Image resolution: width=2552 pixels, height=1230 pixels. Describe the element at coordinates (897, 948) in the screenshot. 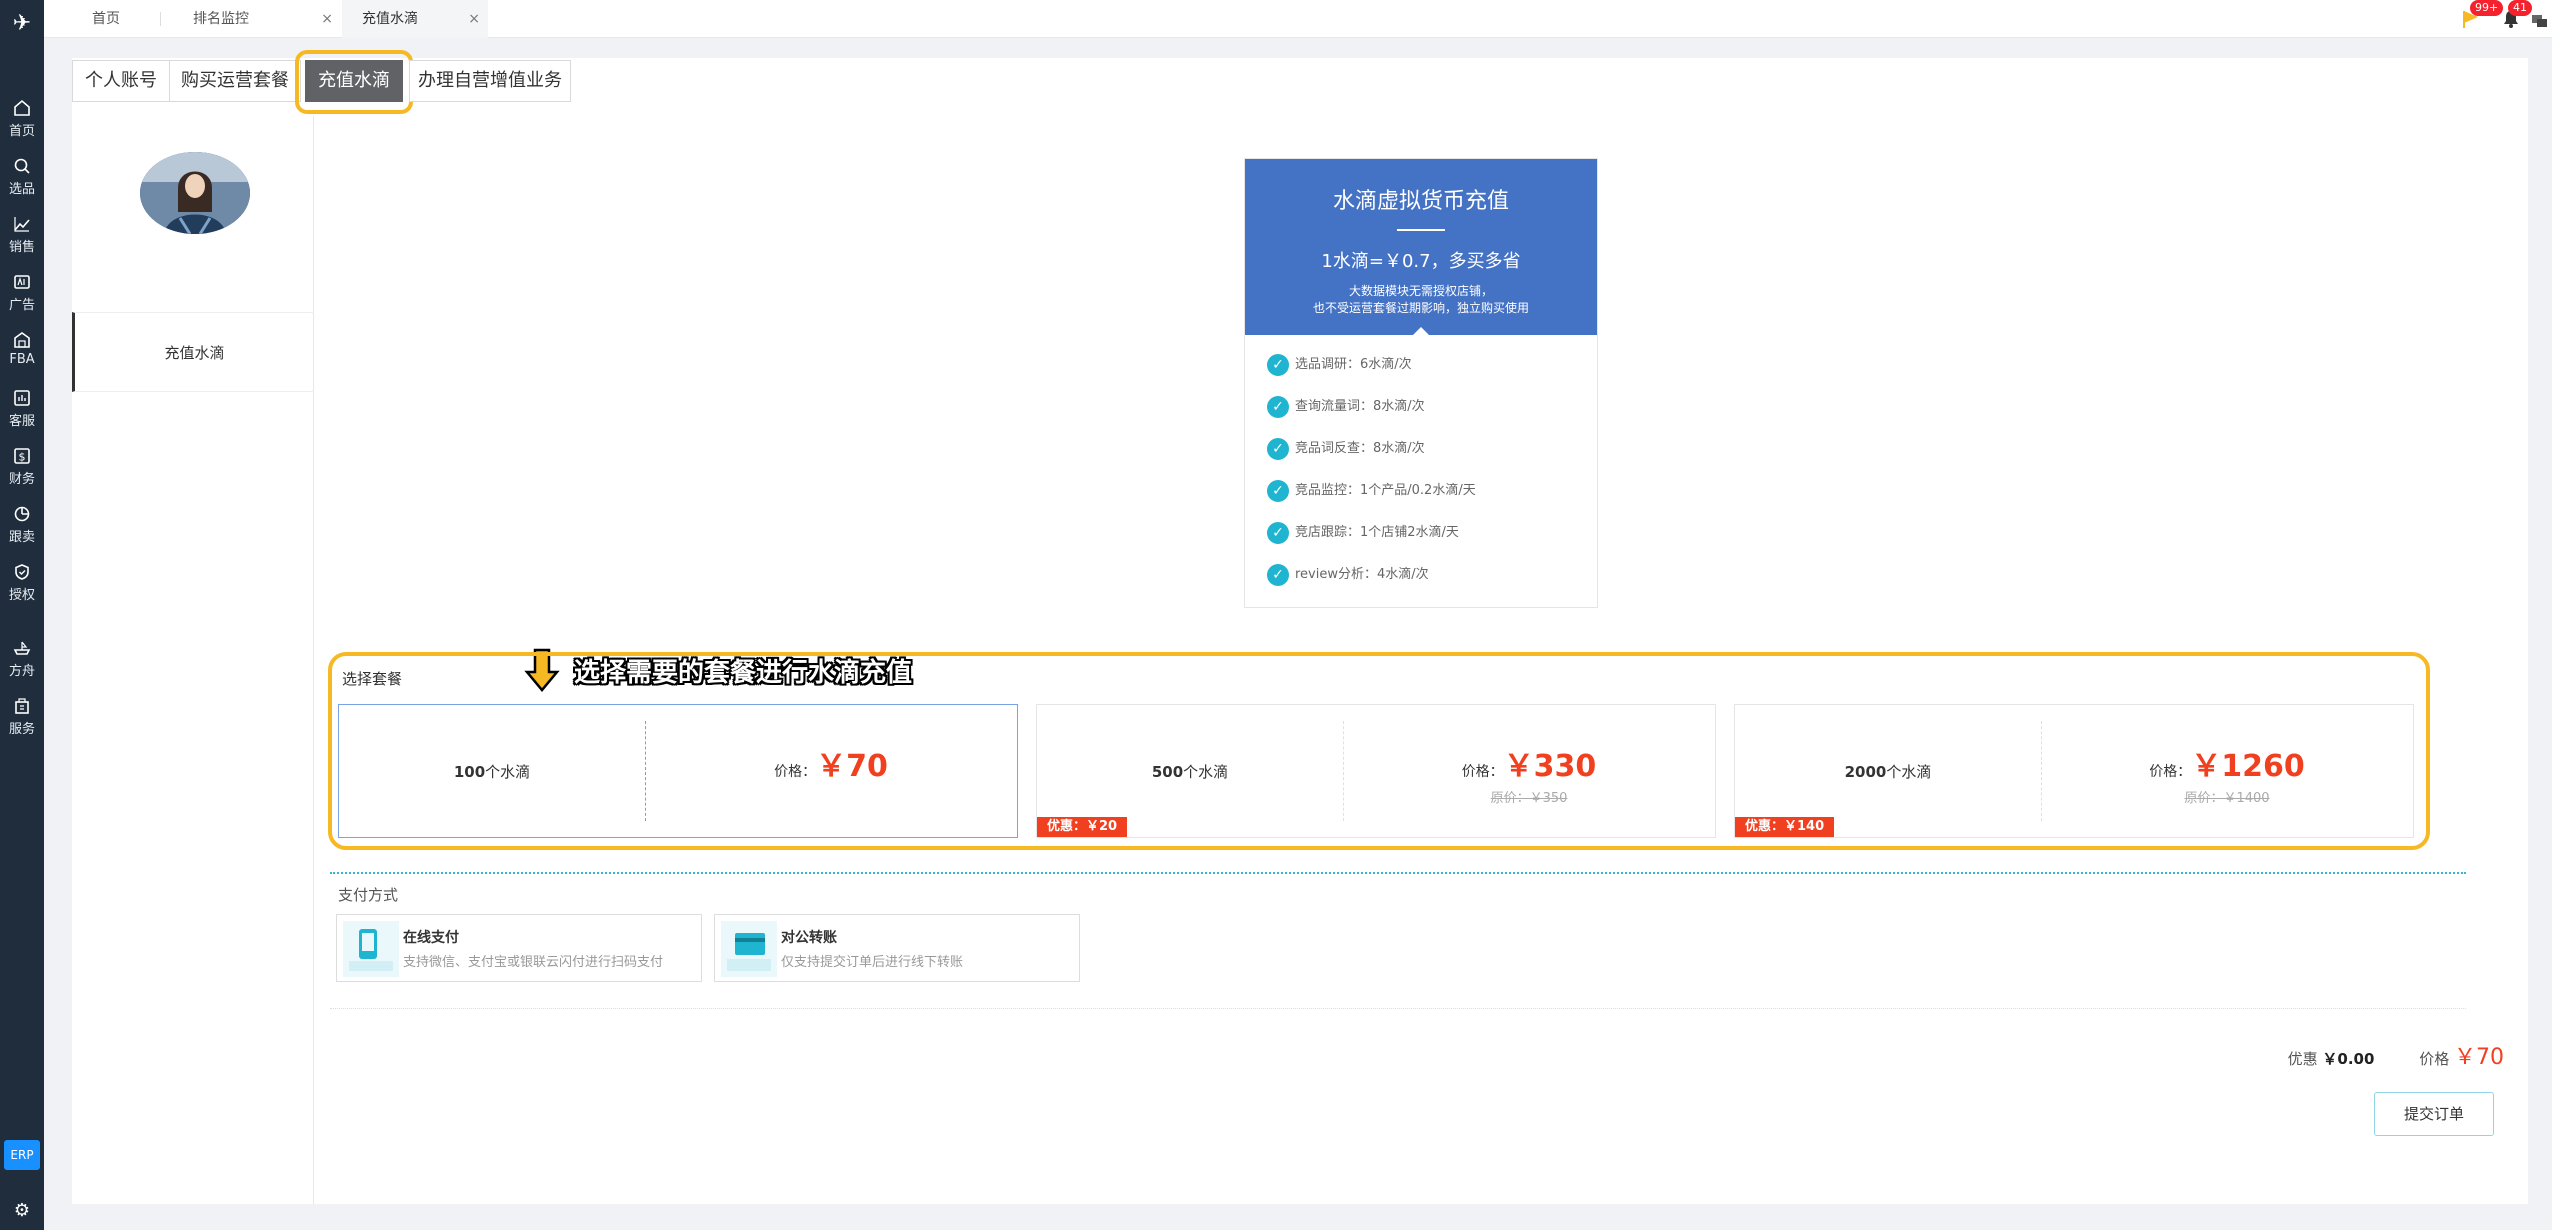

I see `payment-transfer: 对公转账 仅支持提交订单后进行线下转账` at that location.